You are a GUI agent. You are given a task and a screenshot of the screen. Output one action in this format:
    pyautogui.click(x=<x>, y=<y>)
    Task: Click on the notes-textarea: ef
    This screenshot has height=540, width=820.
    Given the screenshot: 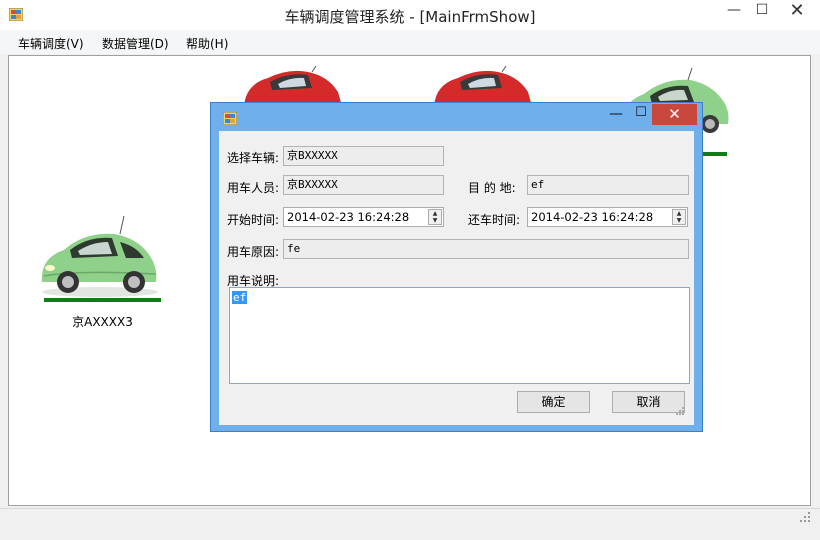 What is the action you would take?
    pyautogui.click(x=459, y=335)
    